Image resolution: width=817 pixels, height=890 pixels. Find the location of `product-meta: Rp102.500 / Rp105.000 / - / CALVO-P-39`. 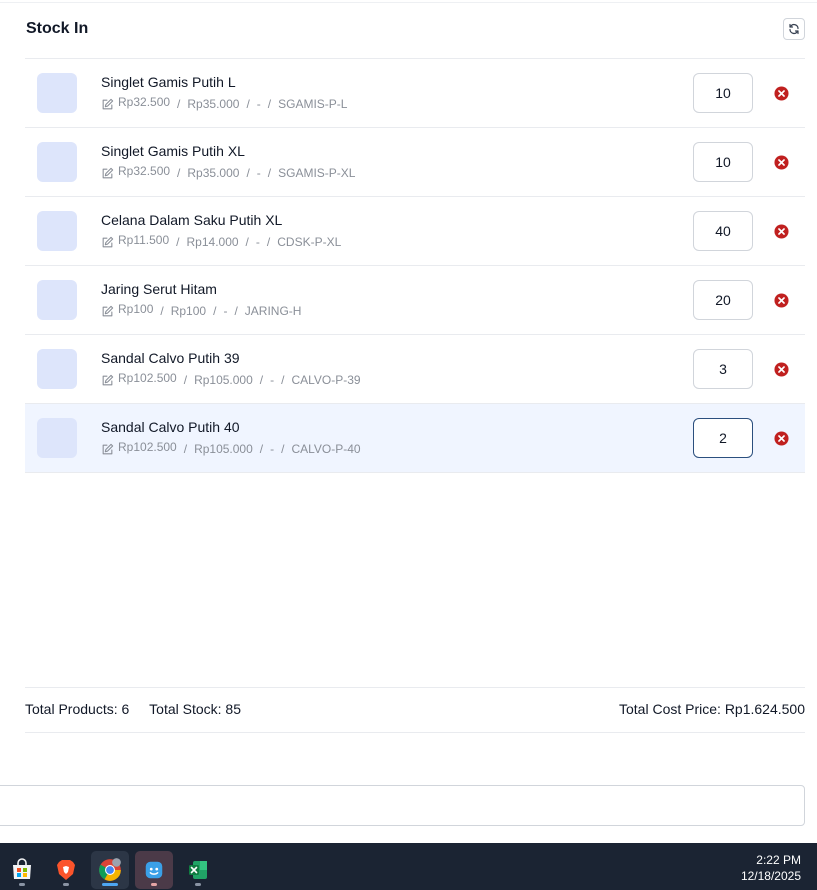

product-meta: Rp102.500 / Rp105.000 / - / CALVO-P-39 is located at coordinates (231, 379).